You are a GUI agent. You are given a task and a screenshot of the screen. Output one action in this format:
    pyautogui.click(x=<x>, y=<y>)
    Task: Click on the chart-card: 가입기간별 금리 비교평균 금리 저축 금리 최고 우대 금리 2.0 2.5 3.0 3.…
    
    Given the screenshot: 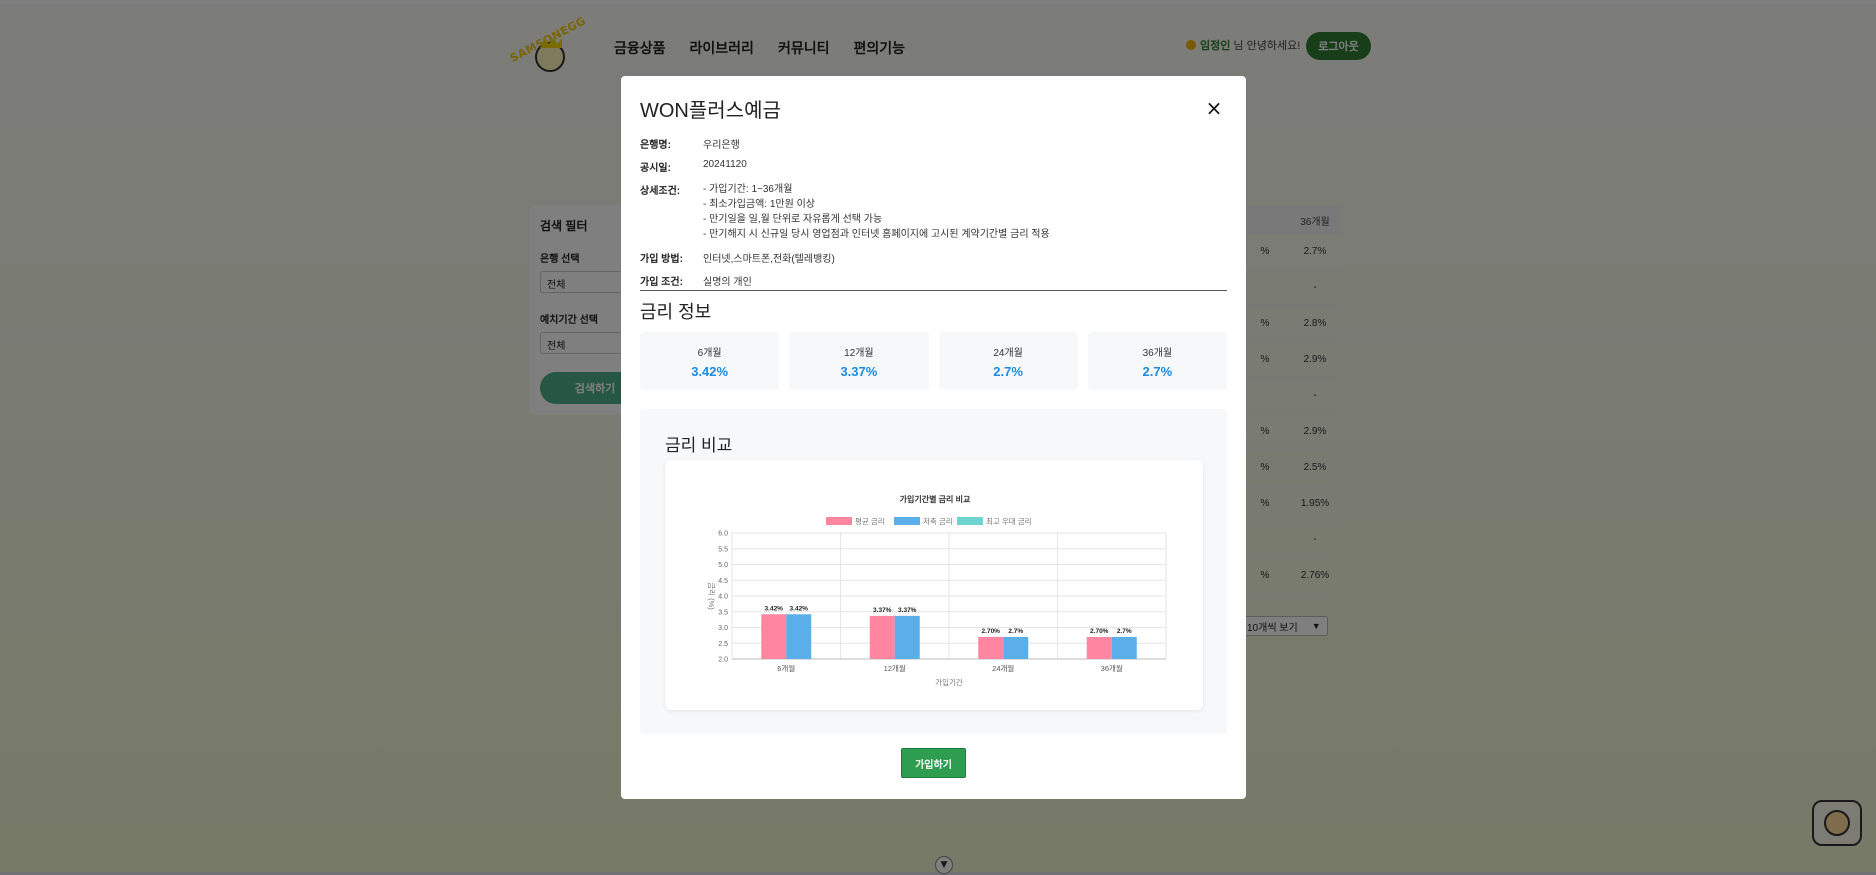 What is the action you would take?
    pyautogui.click(x=934, y=585)
    